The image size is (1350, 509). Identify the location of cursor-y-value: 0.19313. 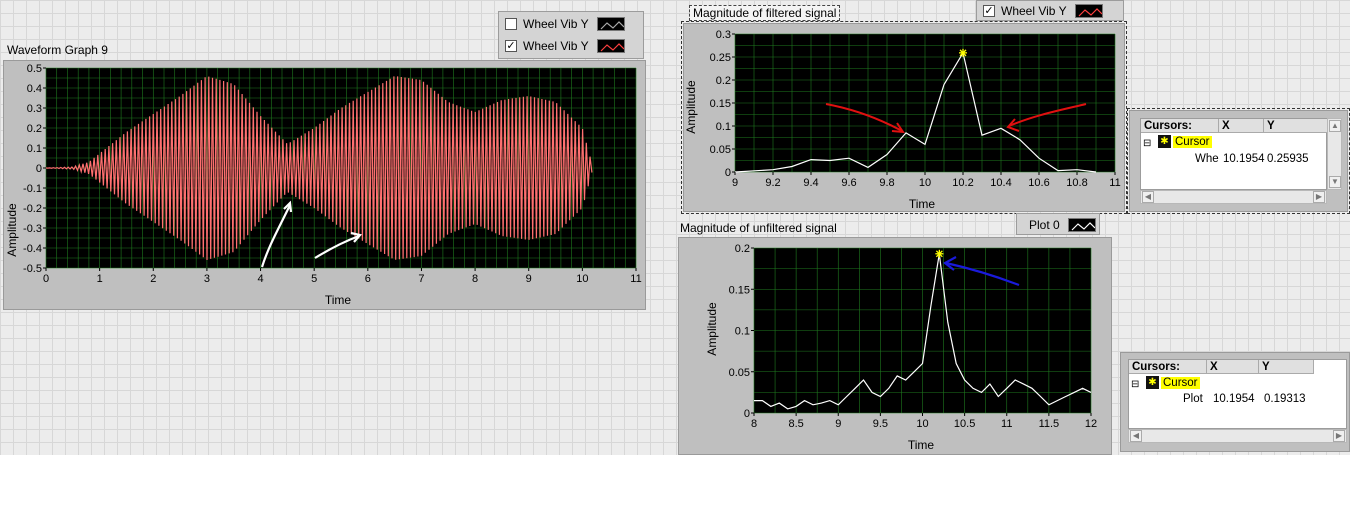
(1285, 399).